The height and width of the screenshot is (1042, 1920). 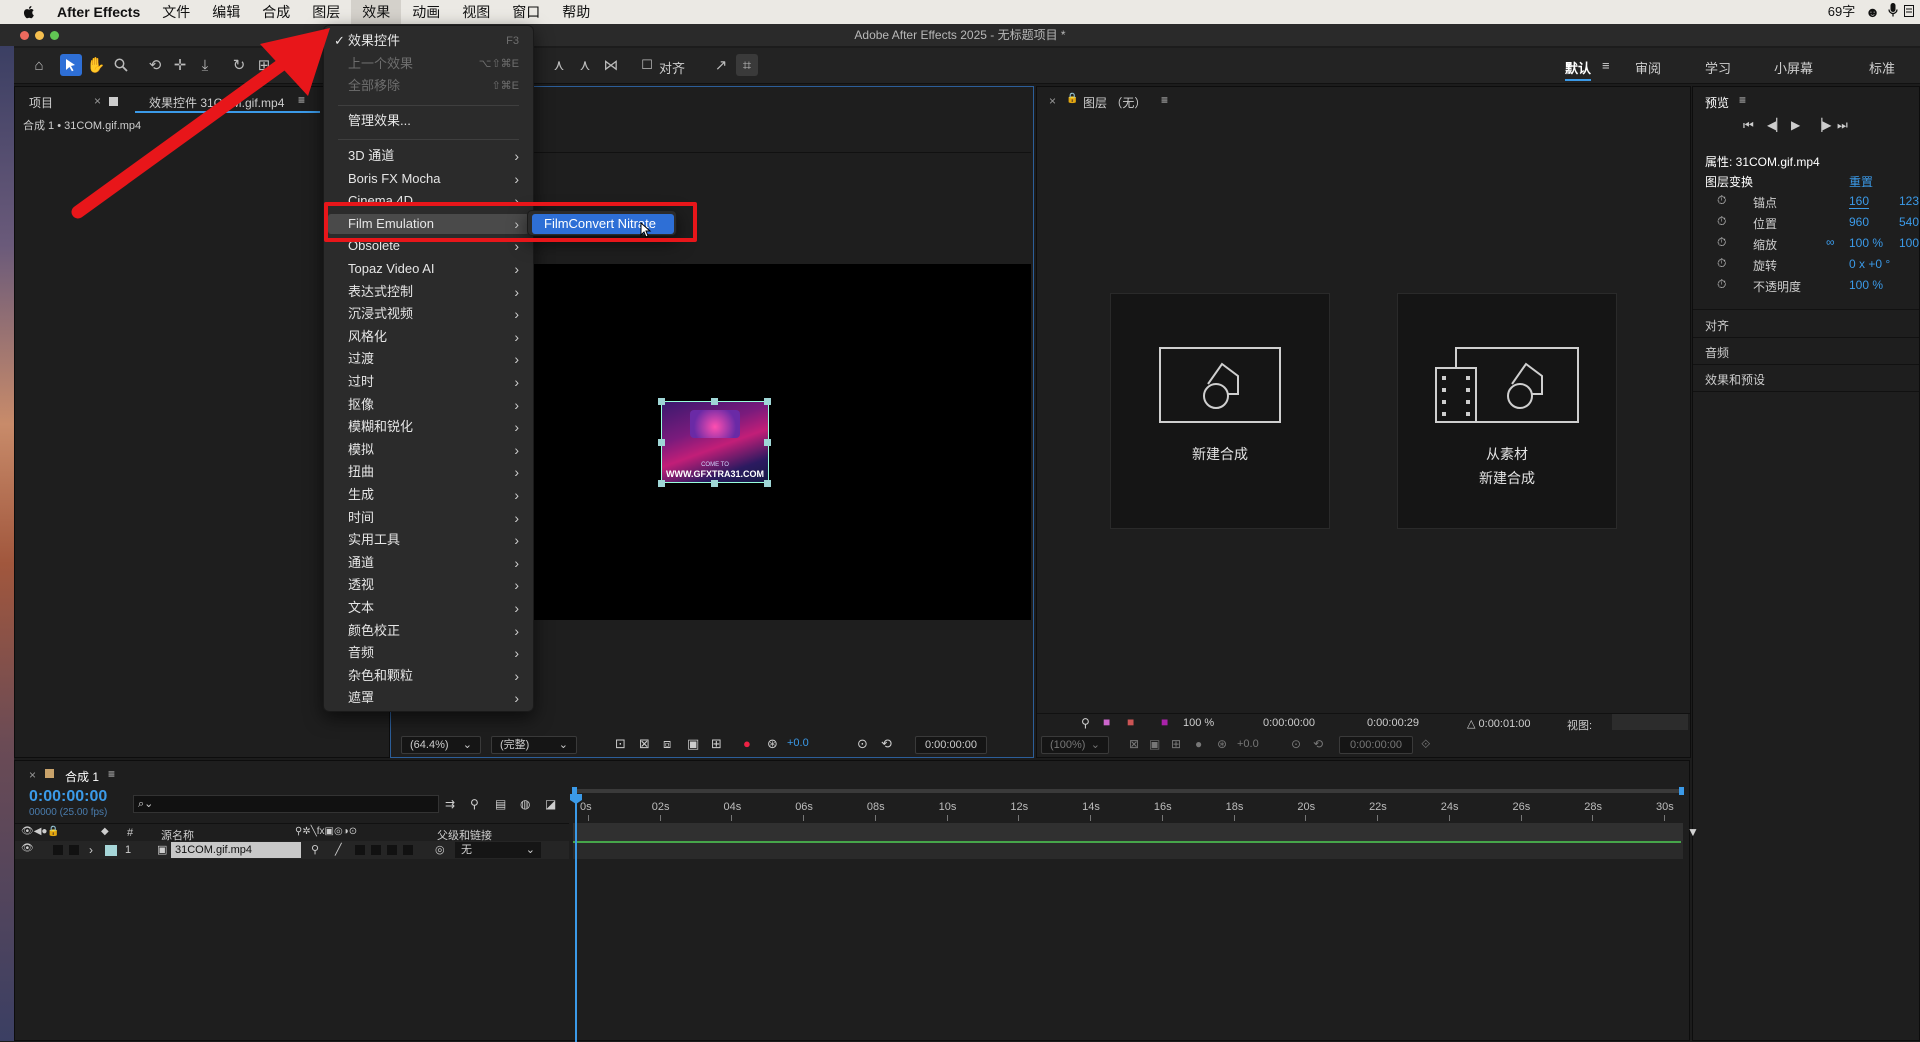 I want to click on timeline-tab: 合成 1, so click(x=82, y=776).